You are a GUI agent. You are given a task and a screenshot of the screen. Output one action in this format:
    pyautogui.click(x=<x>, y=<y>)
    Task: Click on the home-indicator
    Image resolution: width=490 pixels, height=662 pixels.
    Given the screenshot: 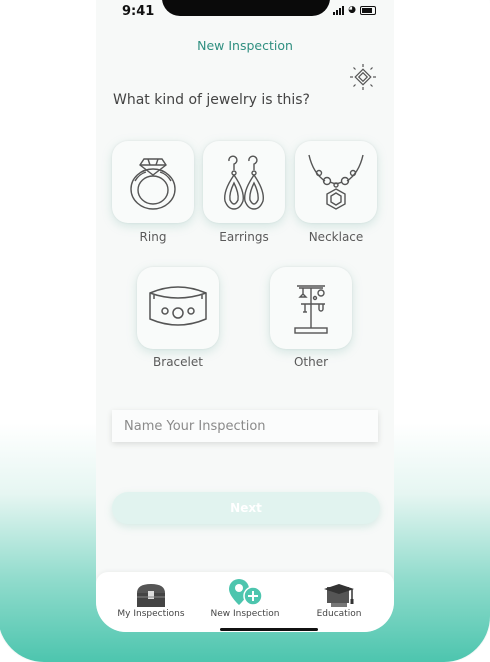 What is the action you would take?
    pyautogui.click(x=269, y=629)
    